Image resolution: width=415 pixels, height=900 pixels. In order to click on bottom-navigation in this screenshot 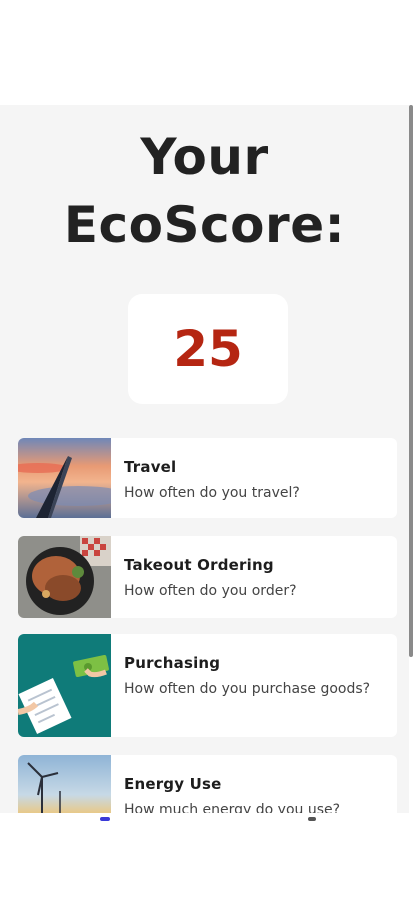, I will do `click(207, 856)`.